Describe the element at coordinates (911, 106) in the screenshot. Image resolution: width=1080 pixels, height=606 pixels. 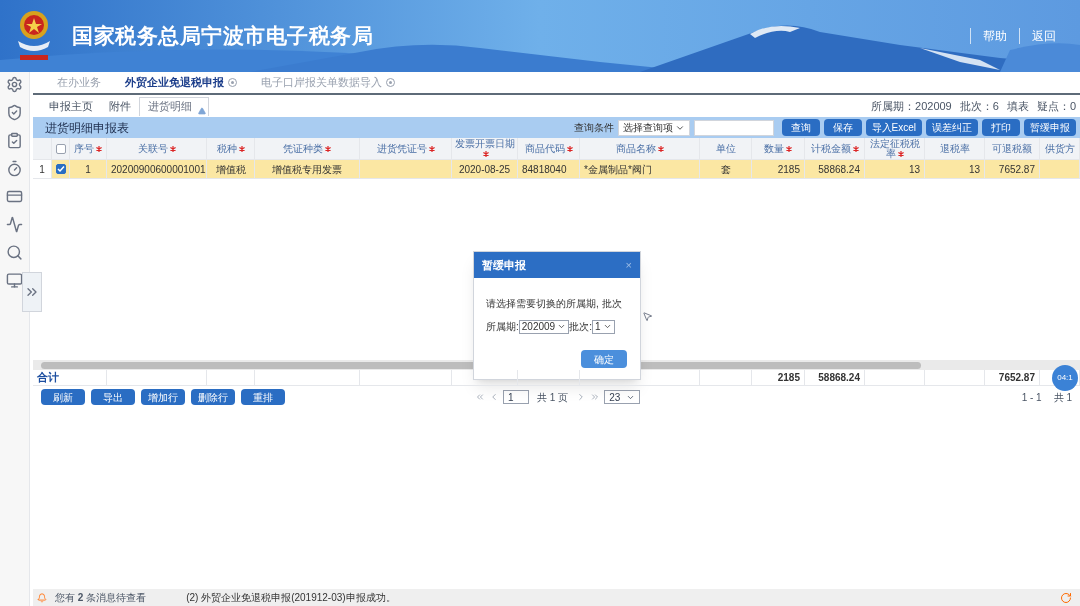
I see `period-info: 所属期：202009` at that location.